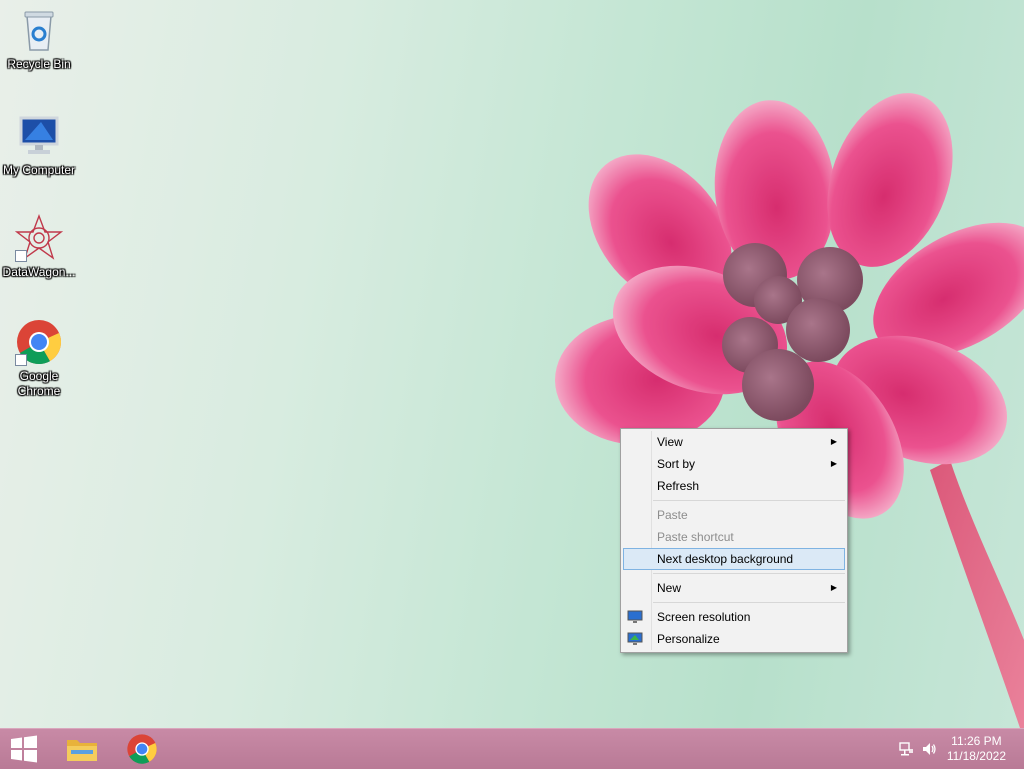 This screenshot has height=769, width=1024. What do you see at coordinates (39, 136) in the screenshot?
I see `computer-icon` at bounding box center [39, 136].